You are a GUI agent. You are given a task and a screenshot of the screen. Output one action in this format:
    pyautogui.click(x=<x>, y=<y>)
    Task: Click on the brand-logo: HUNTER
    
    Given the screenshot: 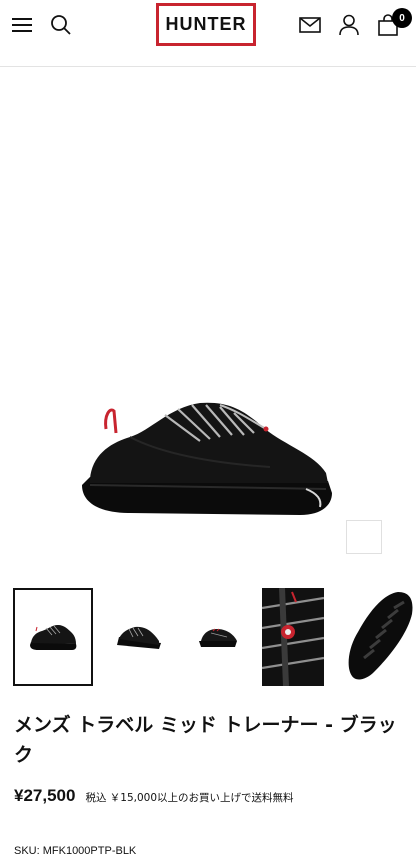 What is the action you would take?
    pyautogui.click(x=206, y=24)
    